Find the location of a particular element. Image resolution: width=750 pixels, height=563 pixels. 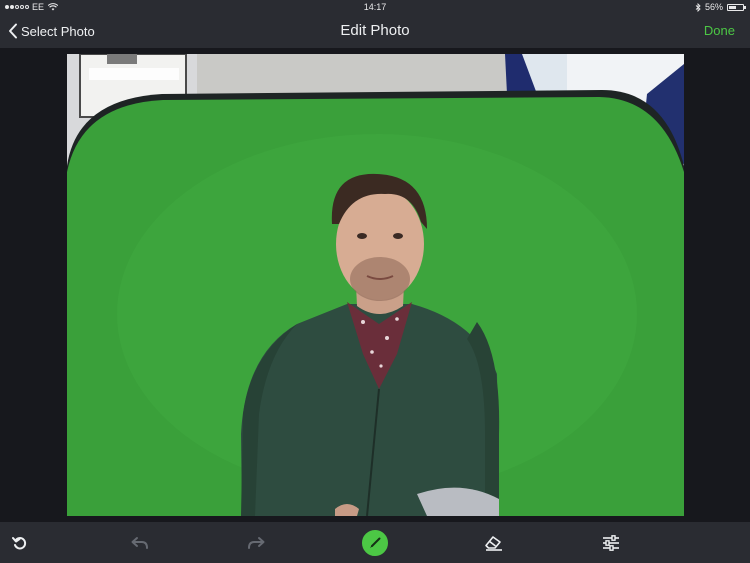

redo-button is located at coordinates (256, 542).